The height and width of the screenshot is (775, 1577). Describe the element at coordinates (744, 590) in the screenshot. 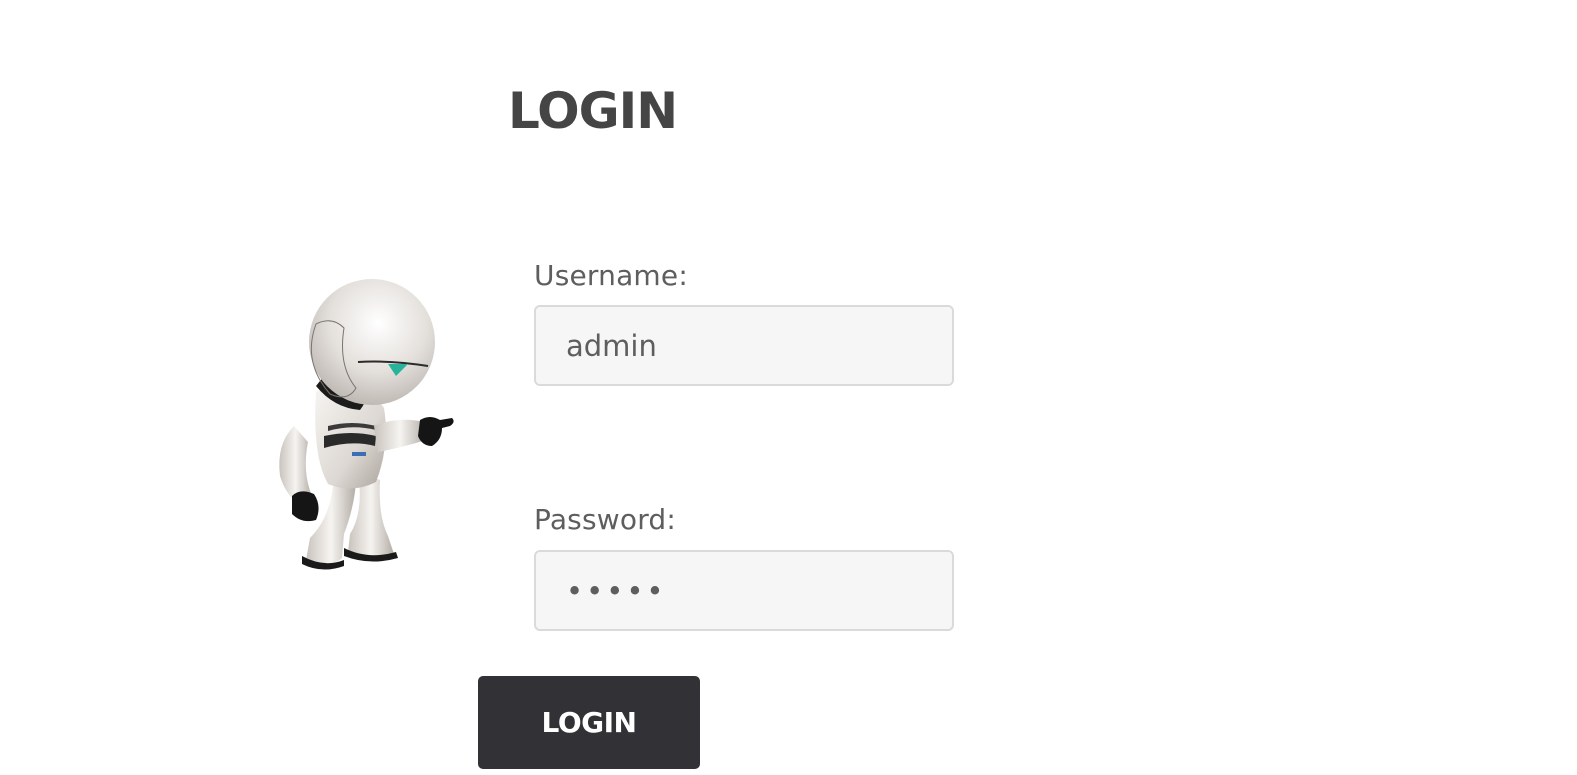

I see `password-input` at that location.